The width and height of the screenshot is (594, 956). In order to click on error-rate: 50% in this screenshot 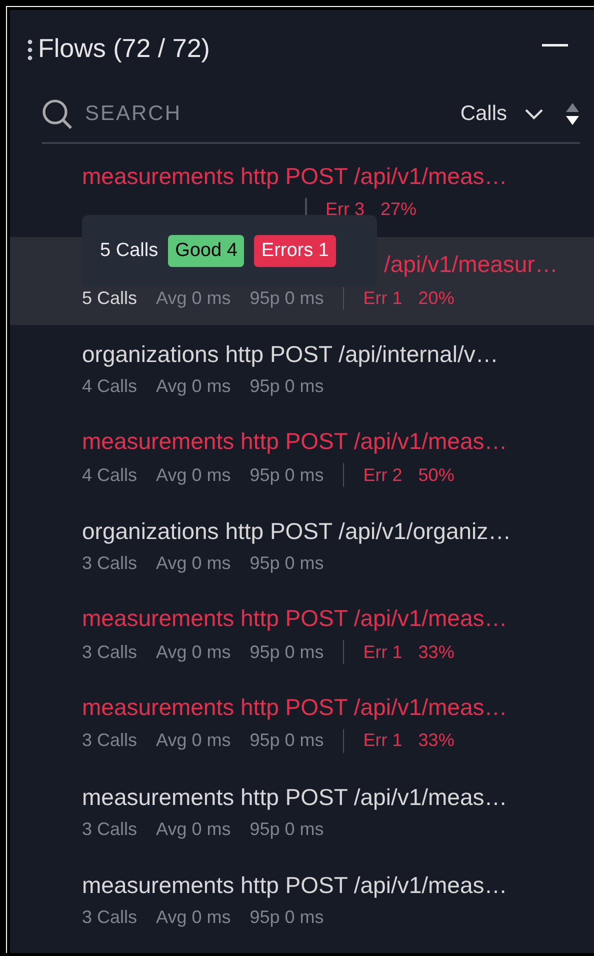, I will do `click(436, 475)`.